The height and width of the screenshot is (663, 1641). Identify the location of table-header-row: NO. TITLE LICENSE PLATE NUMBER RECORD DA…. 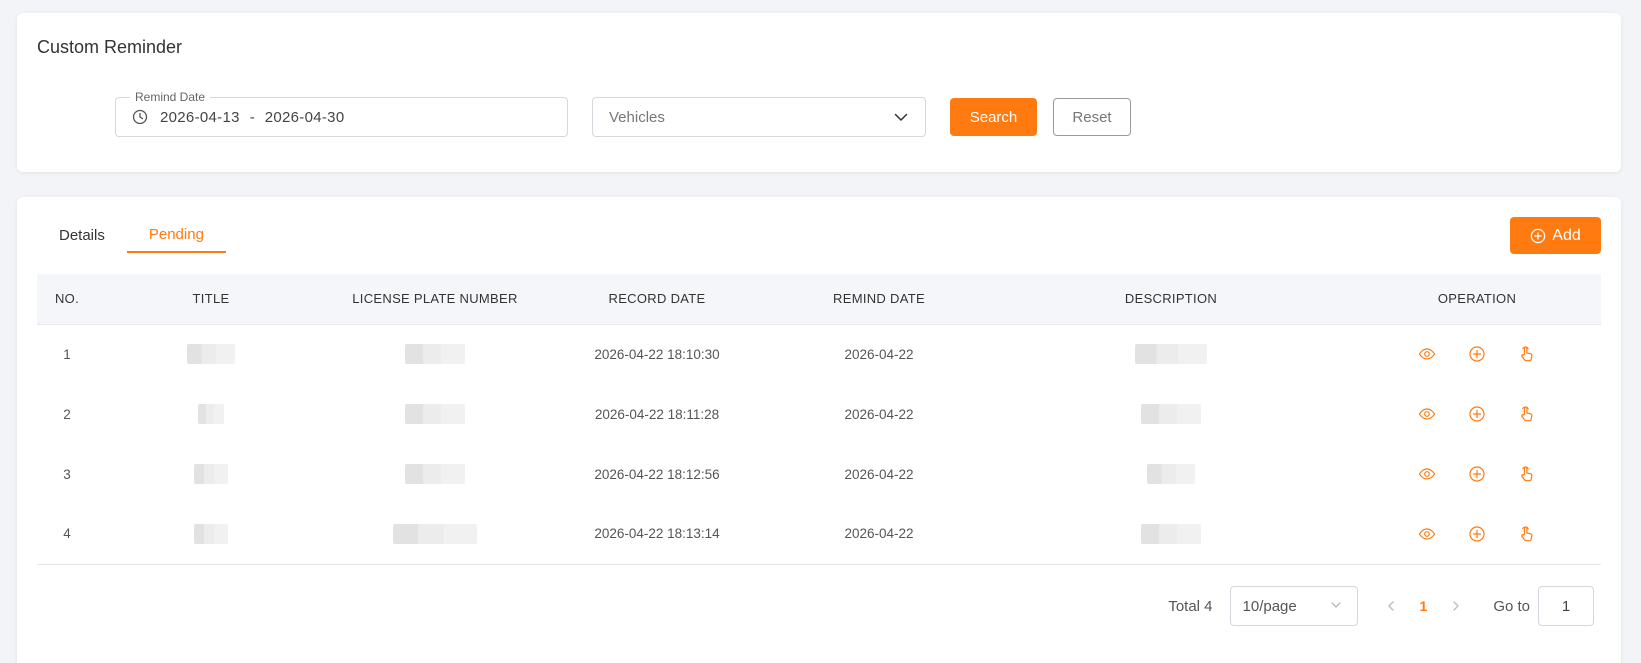
(819, 299).